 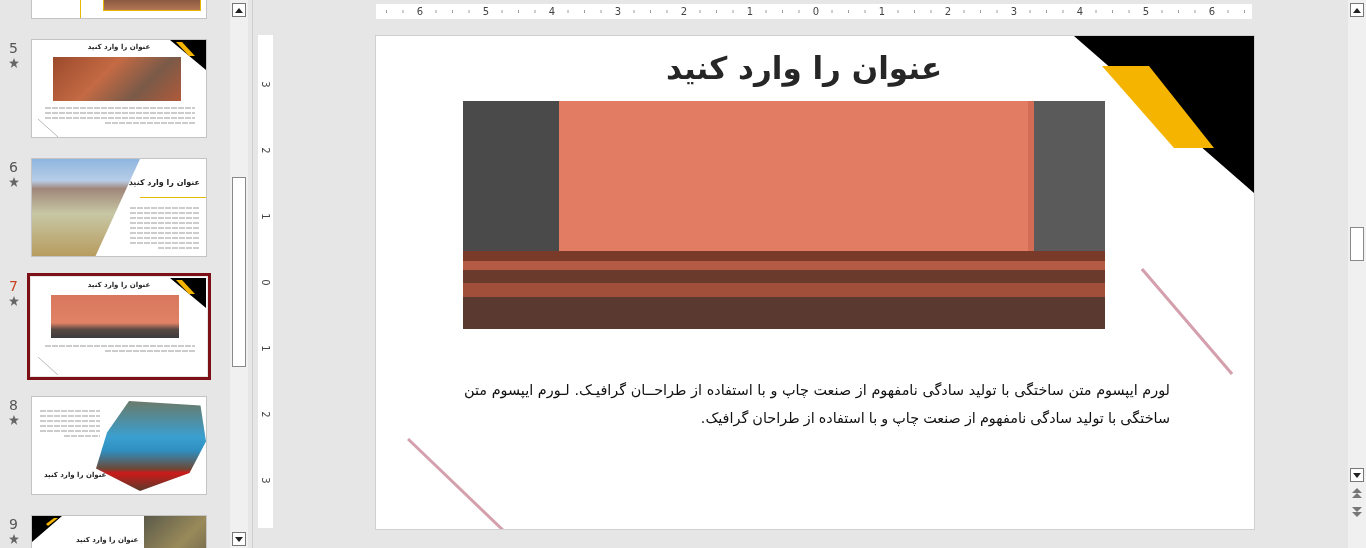 I want to click on previous-slide-icon, so click(x=1357, y=494).